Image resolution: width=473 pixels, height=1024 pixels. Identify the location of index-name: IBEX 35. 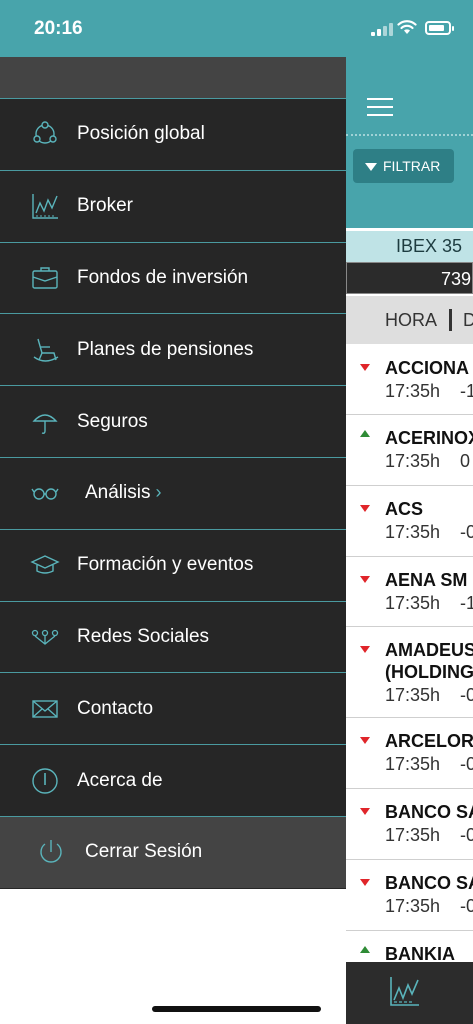
(409, 246).